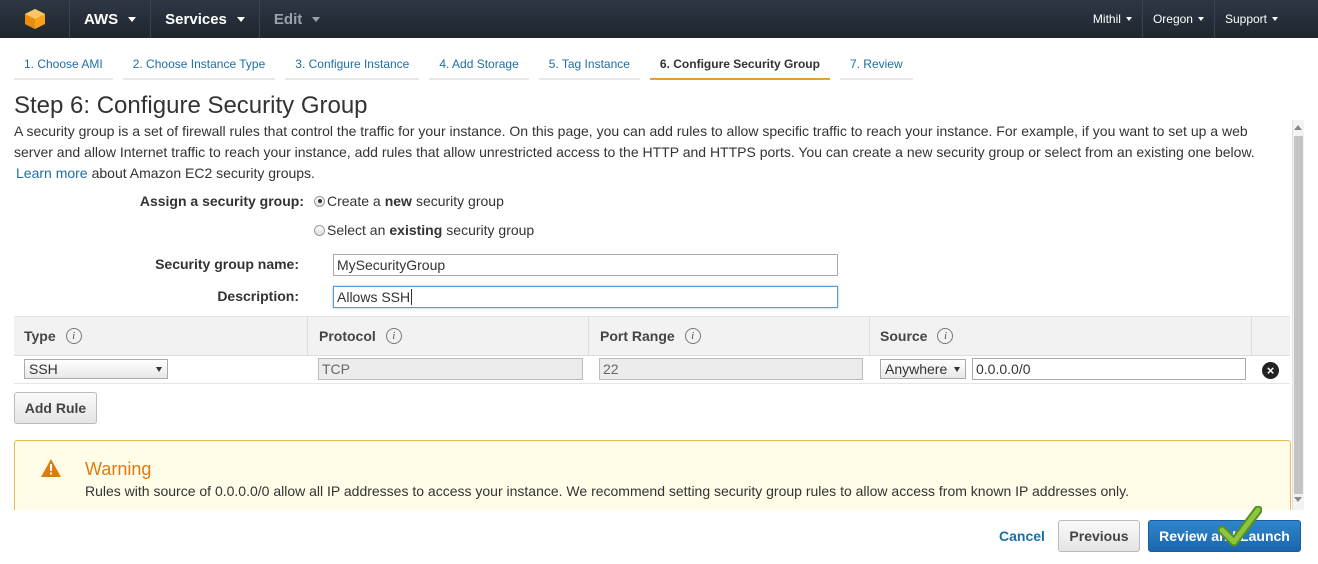 This screenshot has width=1318, height=564. I want to click on edit-menu-label: Edit, so click(288, 19).